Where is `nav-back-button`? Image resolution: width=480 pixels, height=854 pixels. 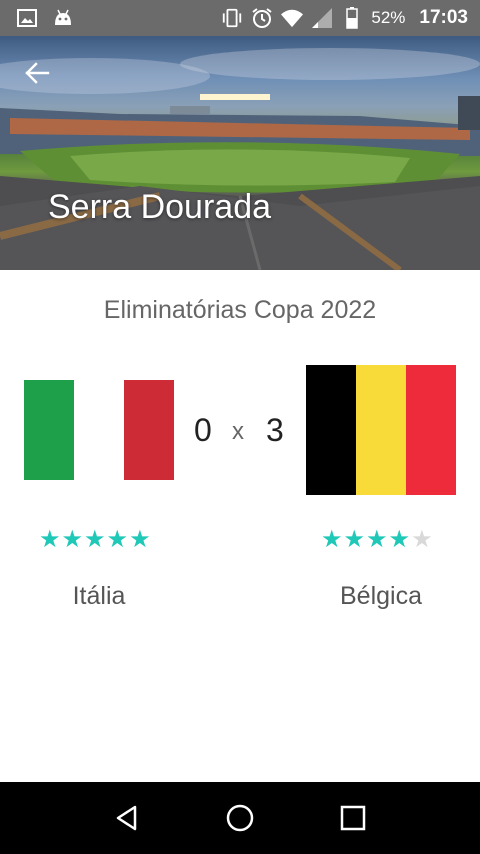 nav-back-button is located at coordinates (127, 818).